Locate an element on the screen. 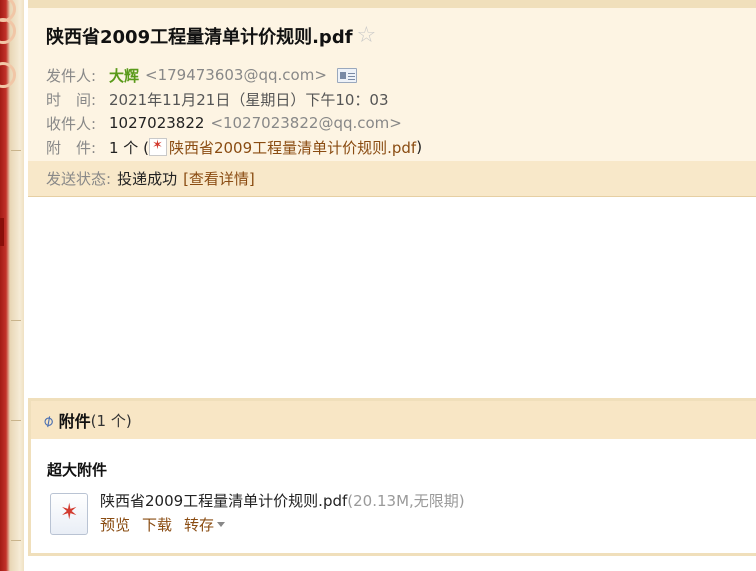 The image size is (756, 571). delivery-status-bar: 发送状态: 投递成功 [查看详情] is located at coordinates (392, 178).